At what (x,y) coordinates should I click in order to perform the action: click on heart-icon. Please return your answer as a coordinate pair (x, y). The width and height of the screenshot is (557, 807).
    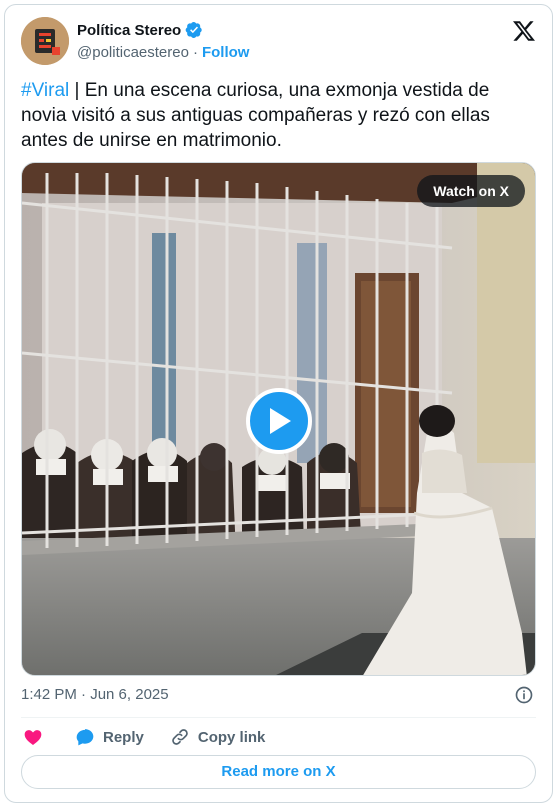
    Looking at the image, I should click on (33, 737).